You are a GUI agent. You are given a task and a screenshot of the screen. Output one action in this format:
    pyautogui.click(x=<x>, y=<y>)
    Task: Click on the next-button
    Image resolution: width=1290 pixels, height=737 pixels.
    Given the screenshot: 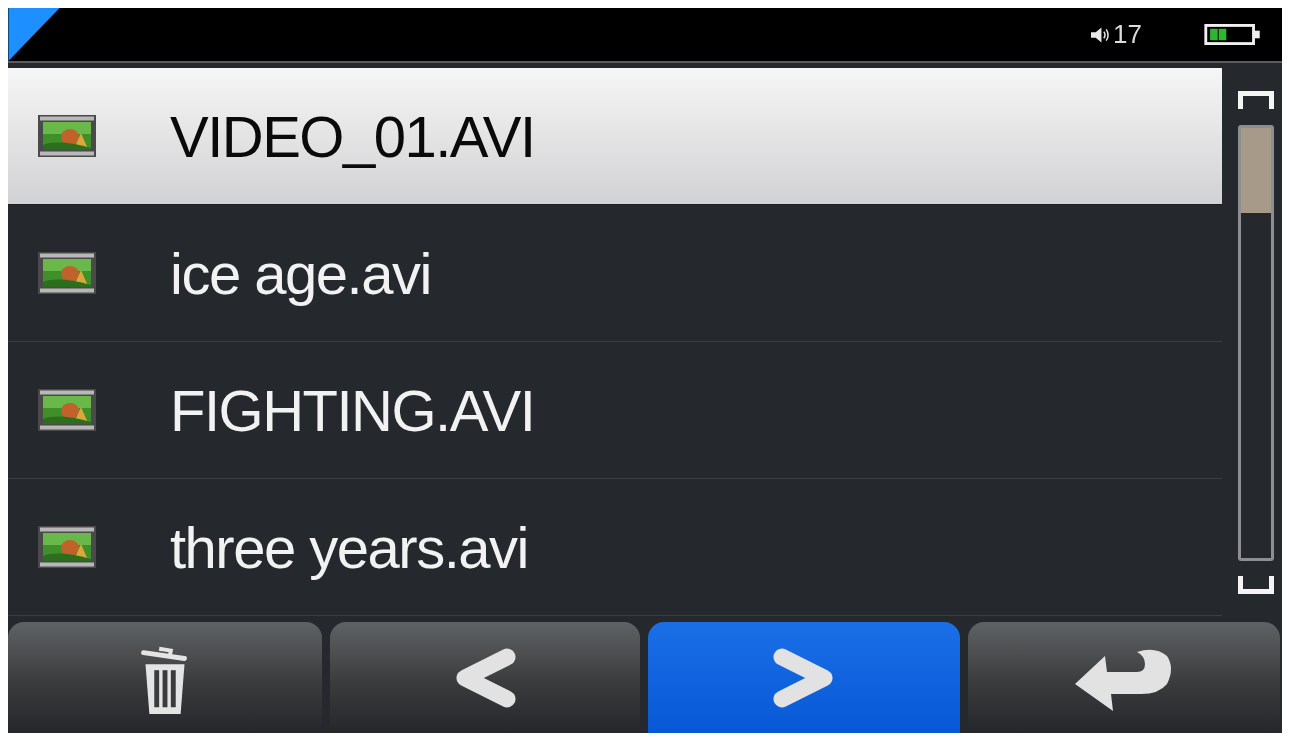 What is the action you would take?
    pyautogui.click(x=804, y=677)
    